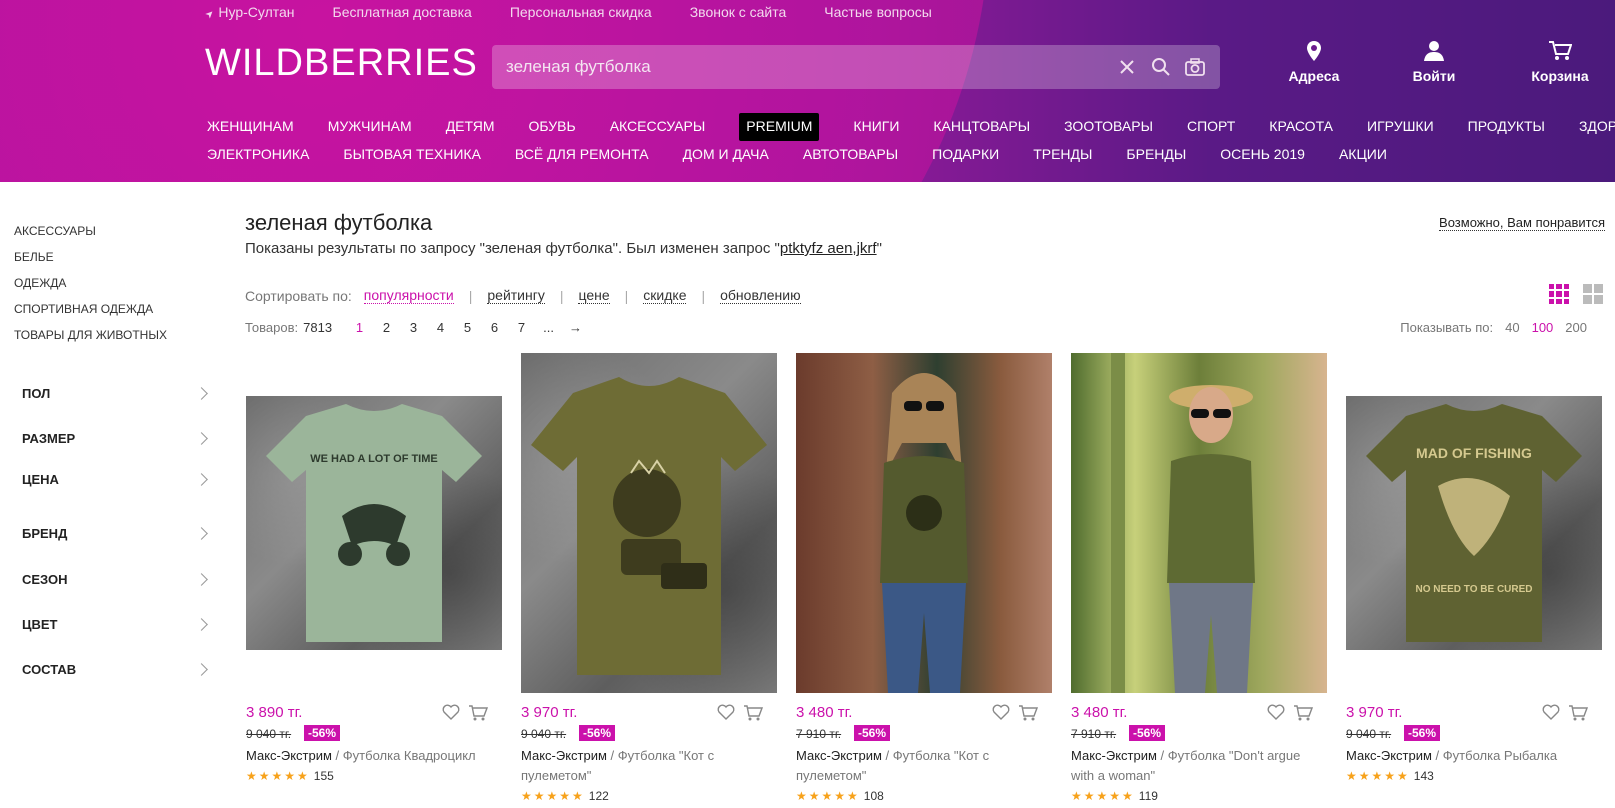  I want to click on menu-stationery: КАНЦТОВАРЫ, so click(981, 129).